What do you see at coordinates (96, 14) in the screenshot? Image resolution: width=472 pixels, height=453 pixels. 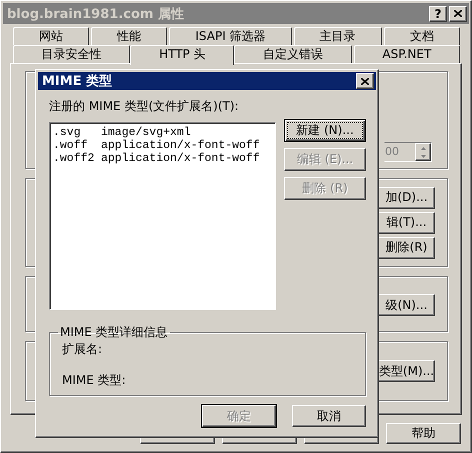 I see `window-title: blog.brain1981.com 属性` at bounding box center [96, 14].